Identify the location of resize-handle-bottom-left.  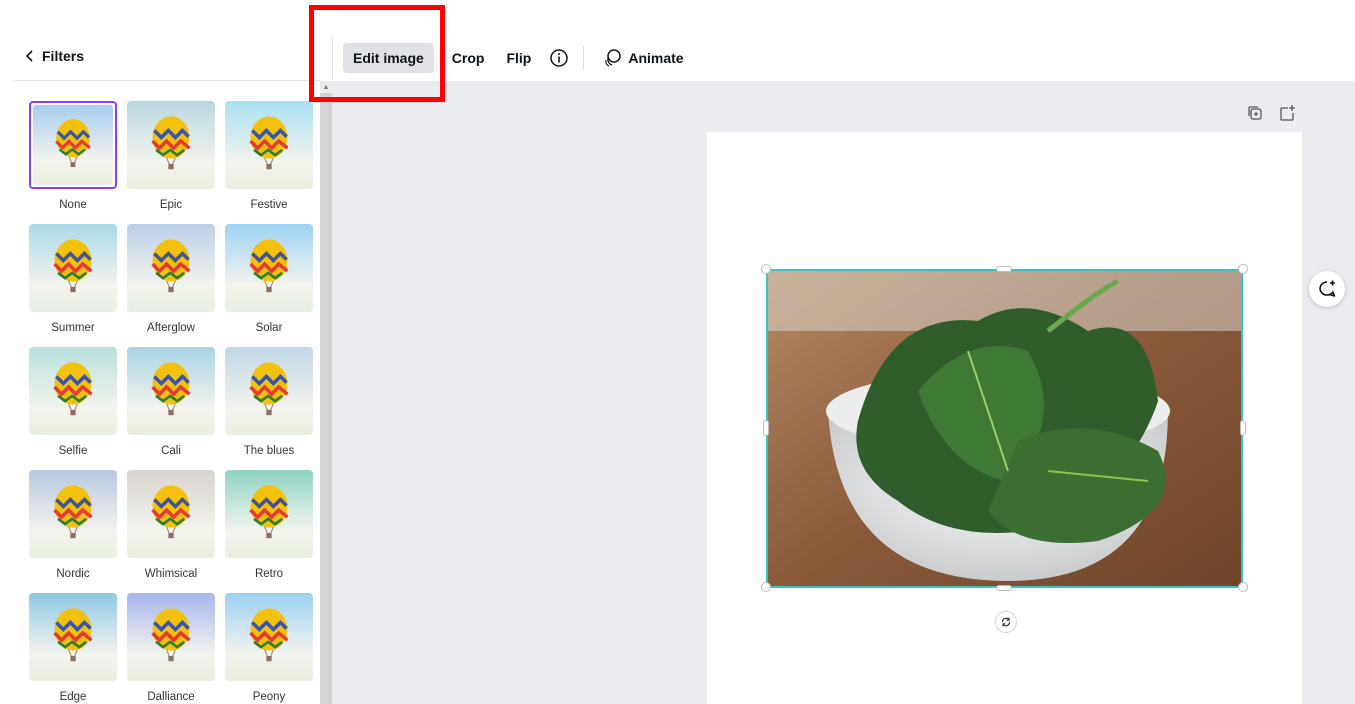
(766, 587).